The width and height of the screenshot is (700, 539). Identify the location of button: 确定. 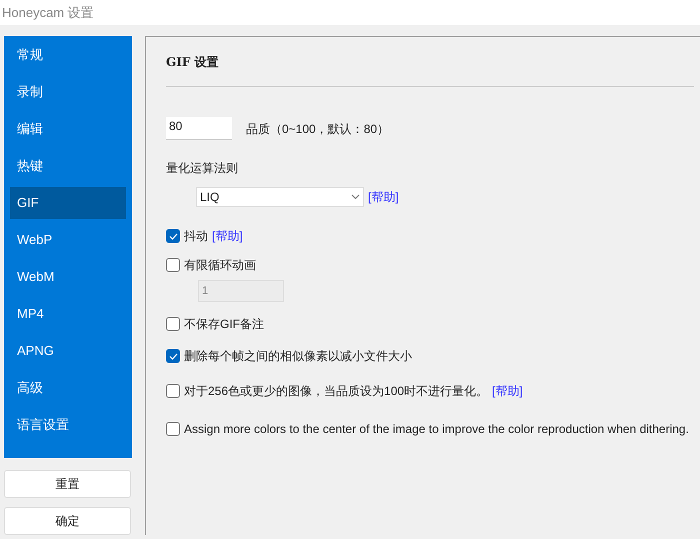
(67, 521).